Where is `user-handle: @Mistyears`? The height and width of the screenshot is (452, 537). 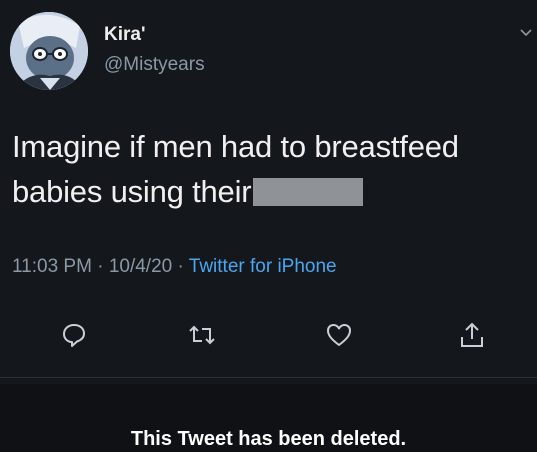 user-handle: @Mistyears is located at coordinates (154, 65).